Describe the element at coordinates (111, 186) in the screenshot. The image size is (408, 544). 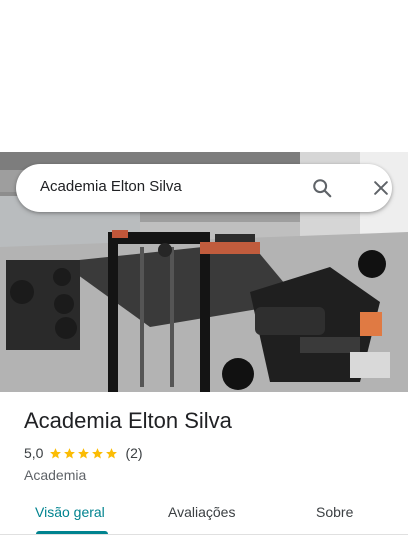
I see `search-input: Academia Elton Silva` at that location.